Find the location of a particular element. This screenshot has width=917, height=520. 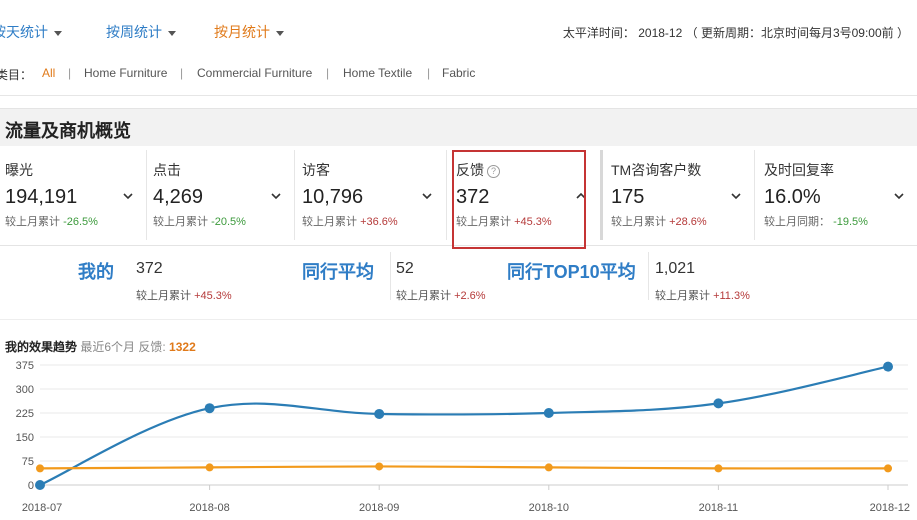

comparison-change-value: +45.3% is located at coordinates (213, 296).